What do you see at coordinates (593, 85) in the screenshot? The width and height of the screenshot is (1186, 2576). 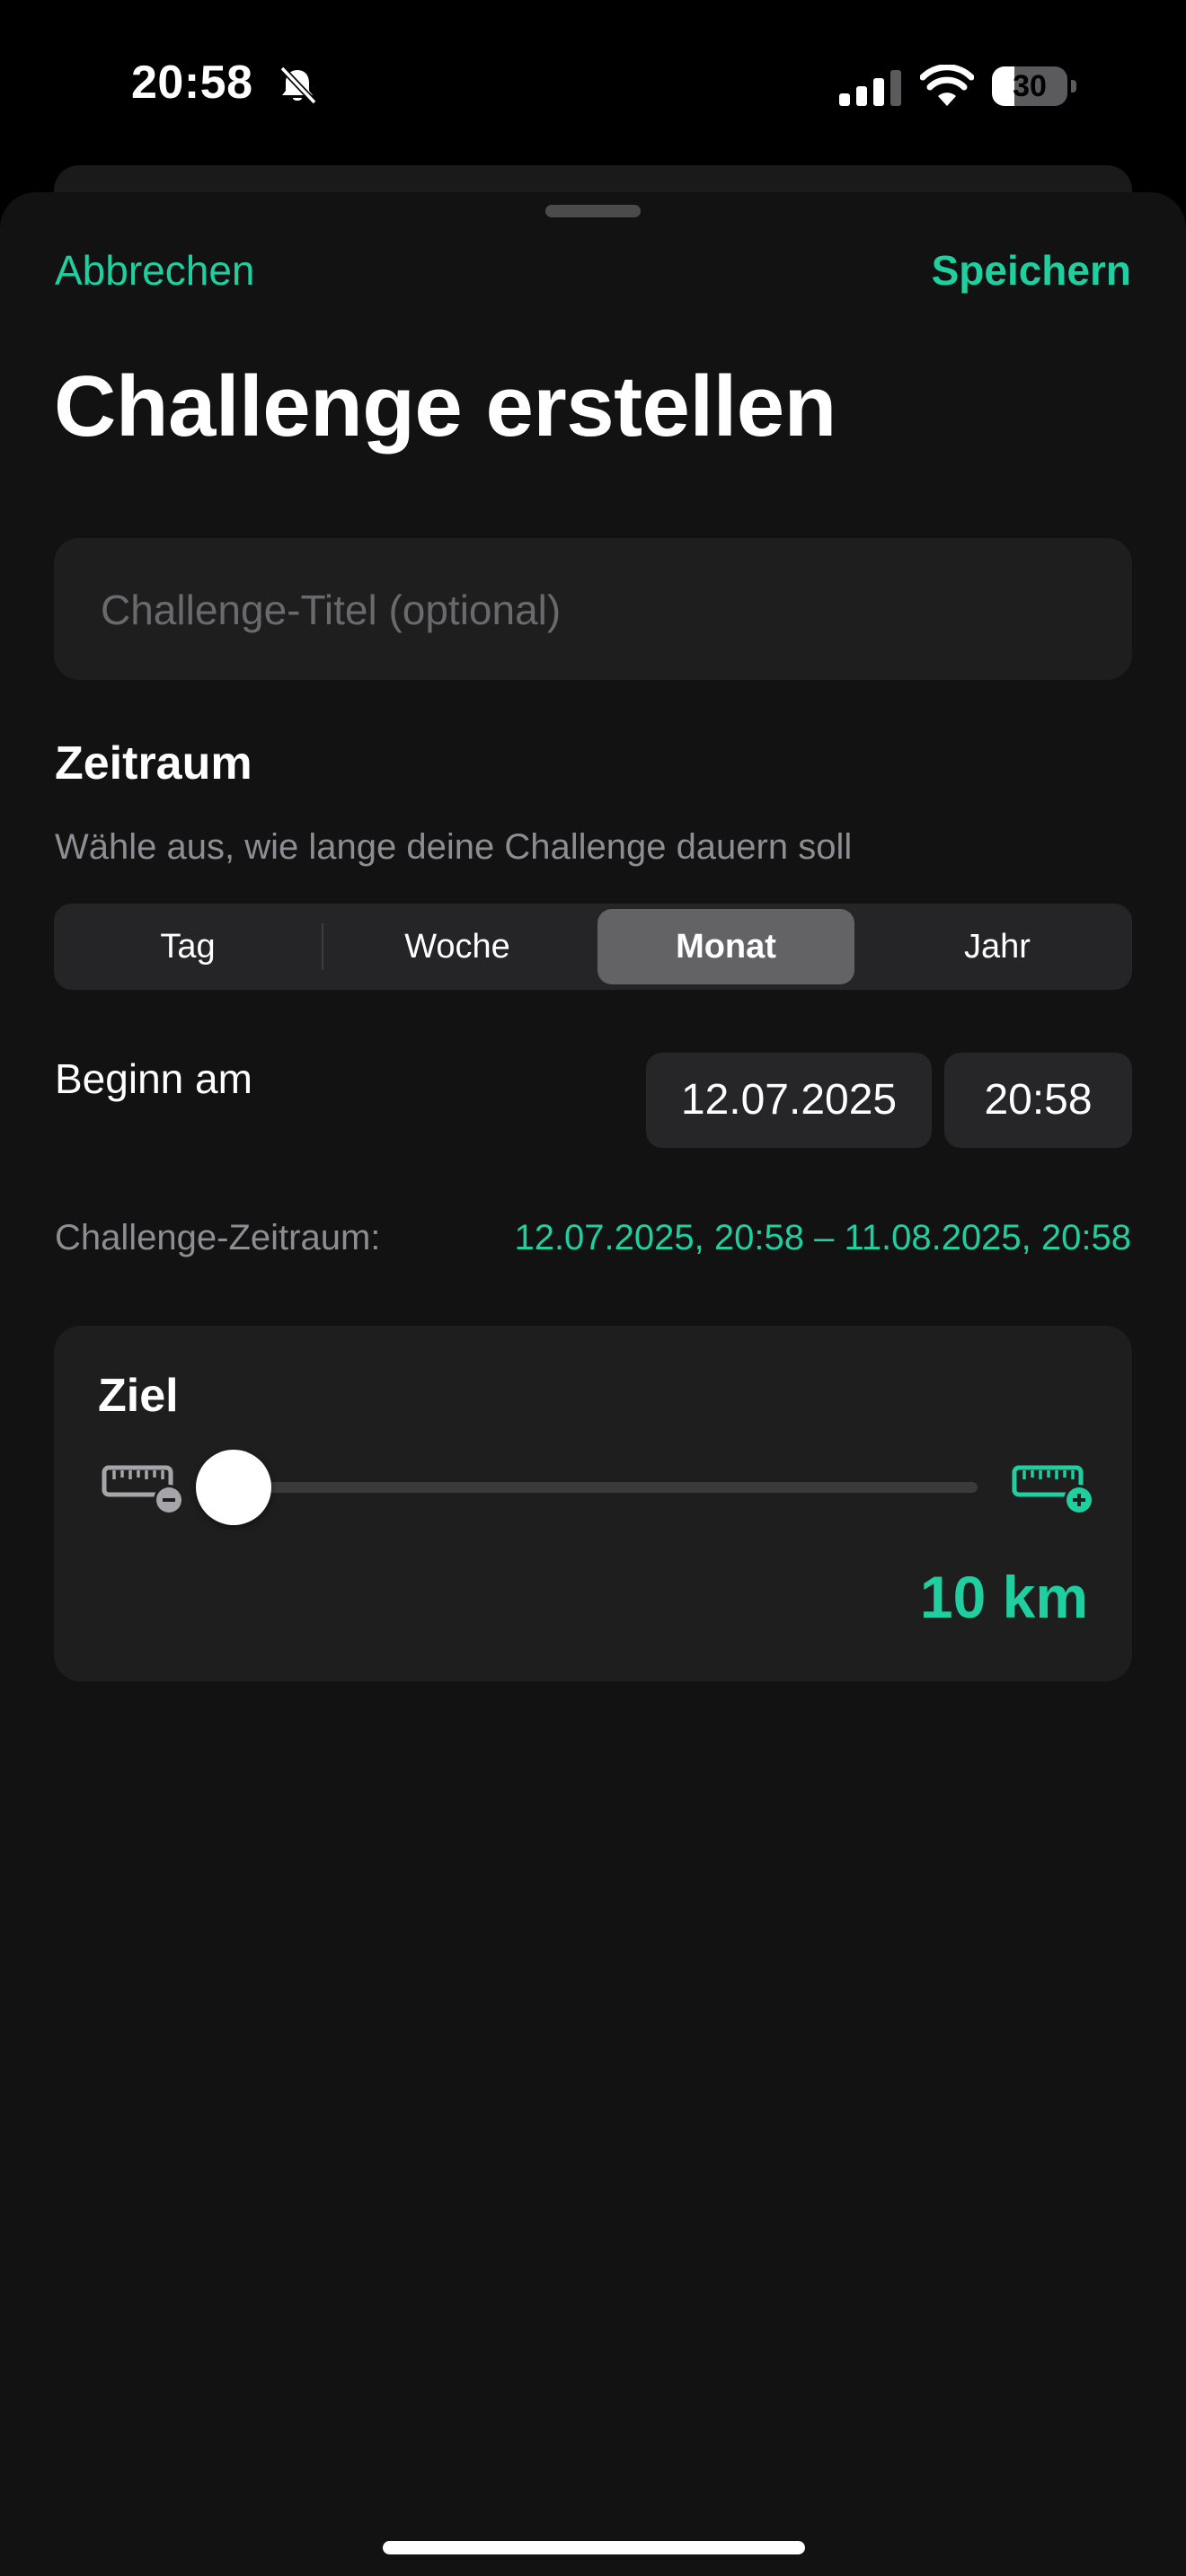 I see `status-bar: 20:58 30` at bounding box center [593, 85].